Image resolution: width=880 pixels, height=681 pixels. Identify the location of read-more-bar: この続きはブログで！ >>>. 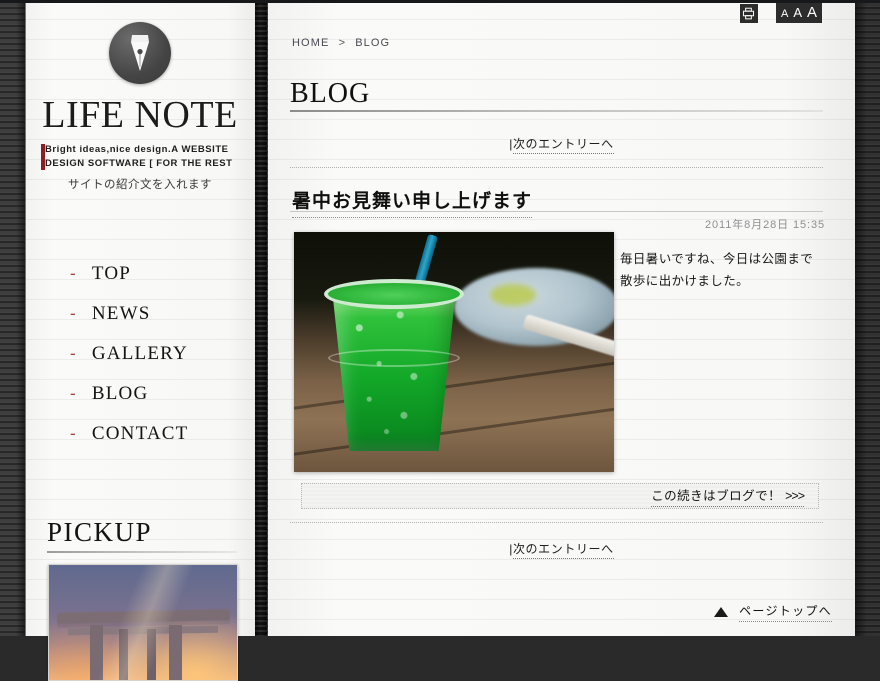
(560, 496).